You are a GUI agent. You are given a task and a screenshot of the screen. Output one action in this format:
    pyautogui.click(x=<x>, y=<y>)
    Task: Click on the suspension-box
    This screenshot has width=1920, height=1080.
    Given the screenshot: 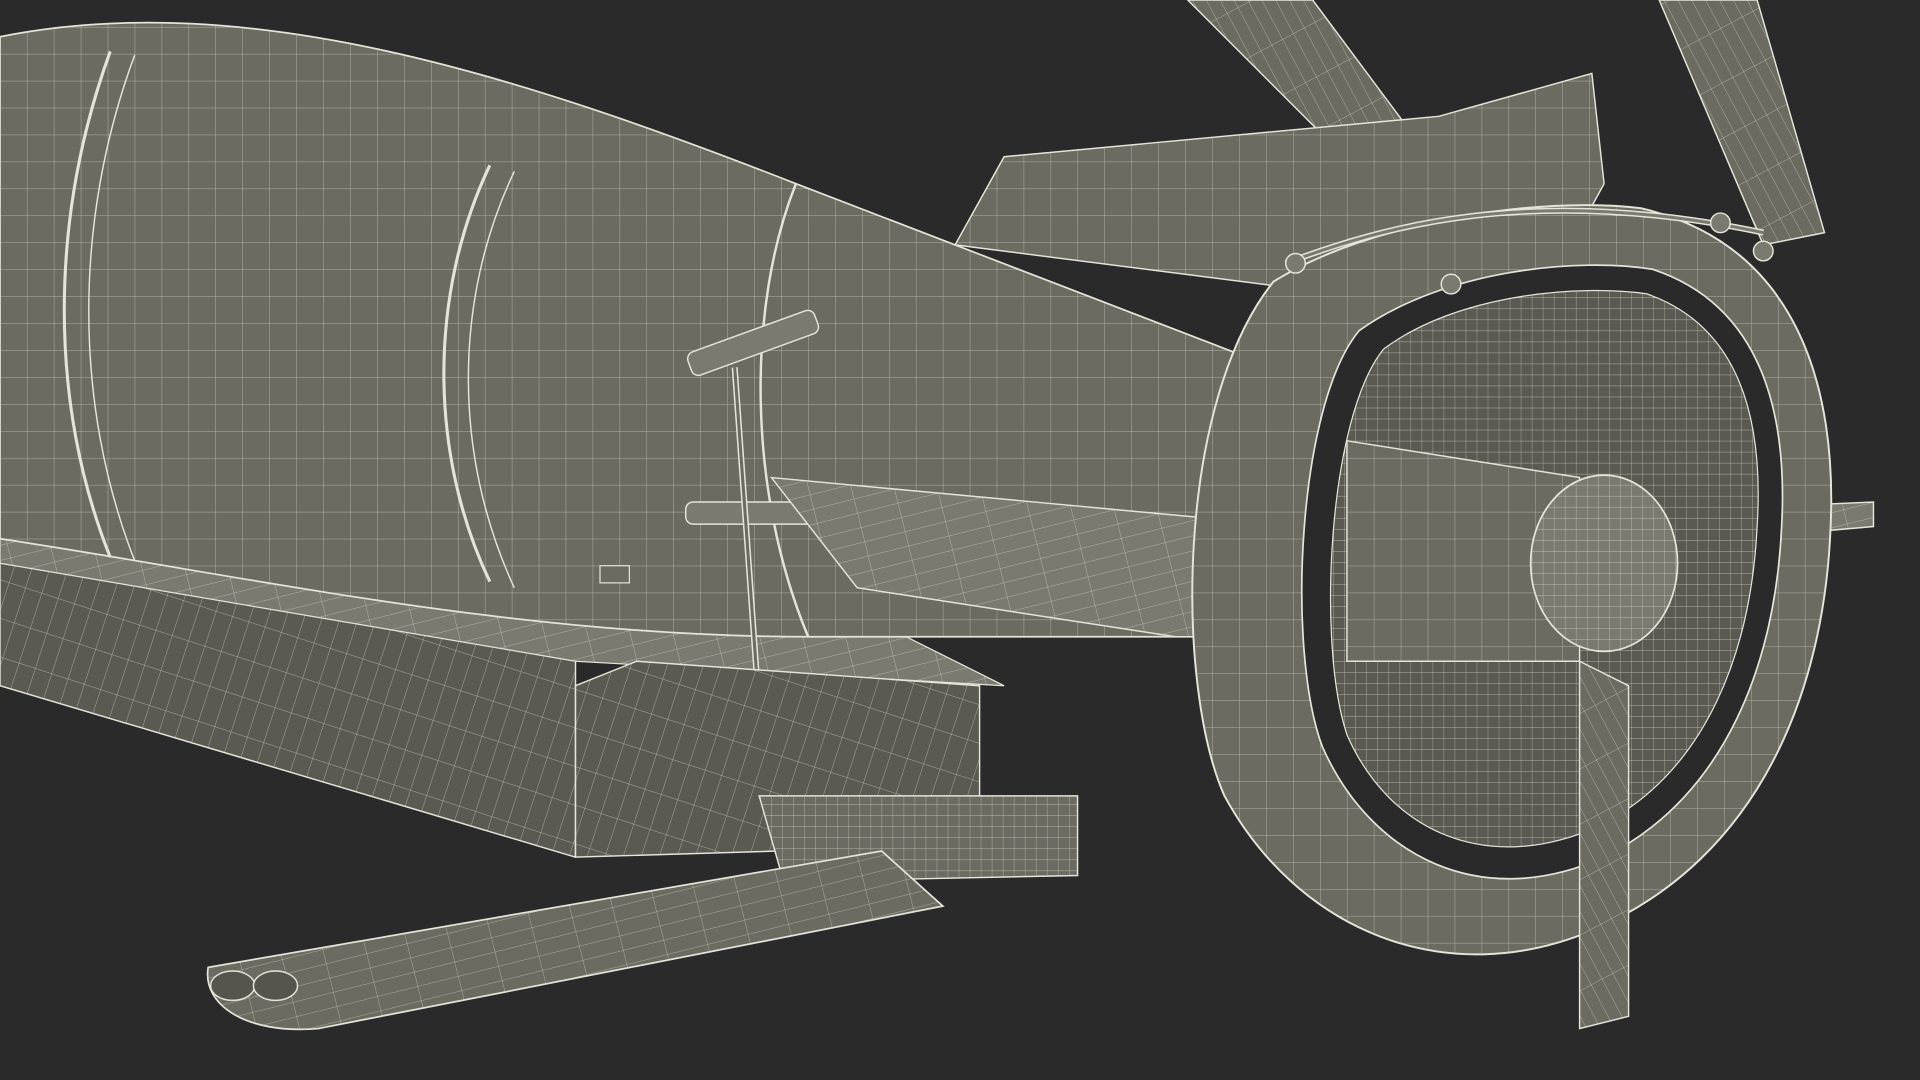 What is the action you would take?
    pyautogui.click(x=826, y=771)
    